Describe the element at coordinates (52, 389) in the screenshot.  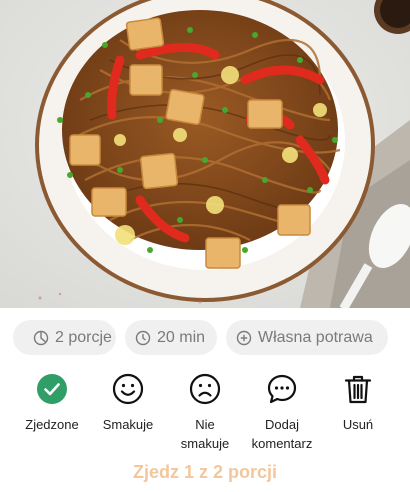
I see `check-circle-icon` at that location.